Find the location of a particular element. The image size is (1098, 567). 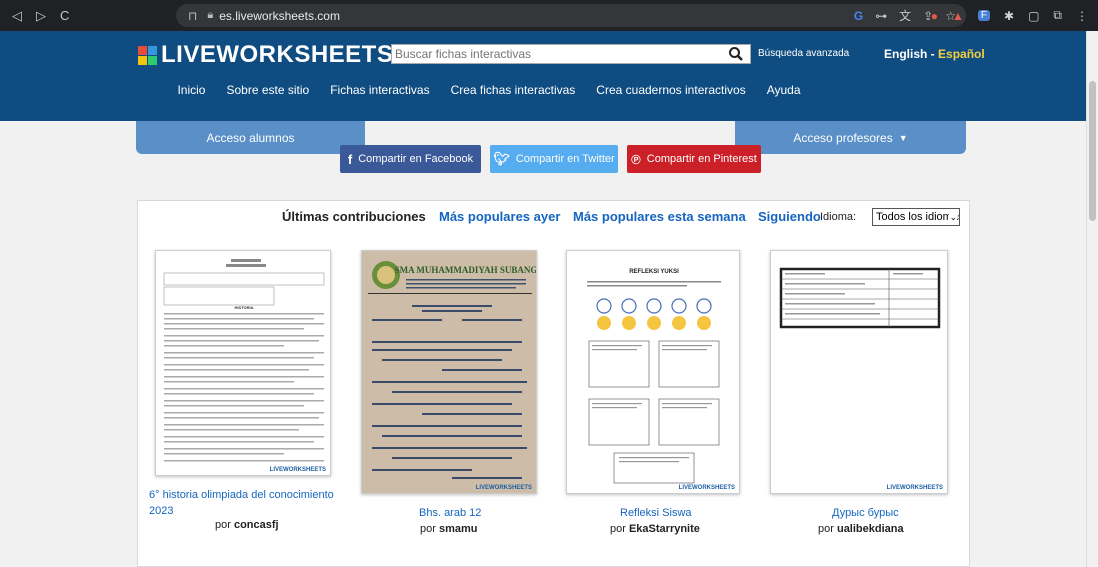

tab-latest: Últimas contribuciones is located at coordinates (354, 216).